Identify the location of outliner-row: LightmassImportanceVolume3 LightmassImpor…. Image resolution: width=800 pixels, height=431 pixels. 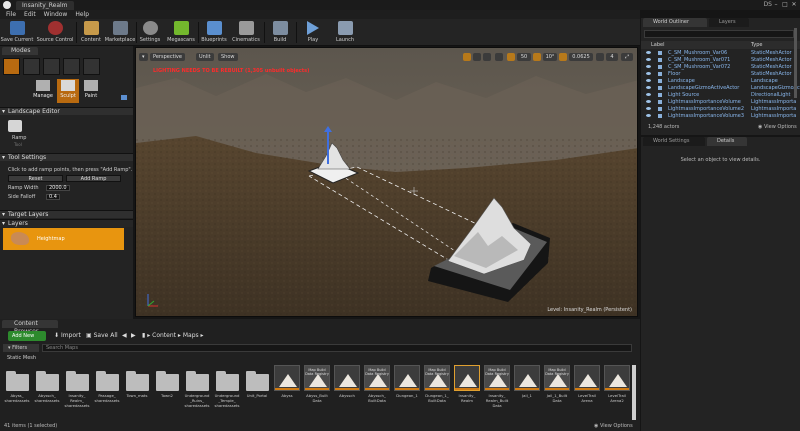
(720, 116).